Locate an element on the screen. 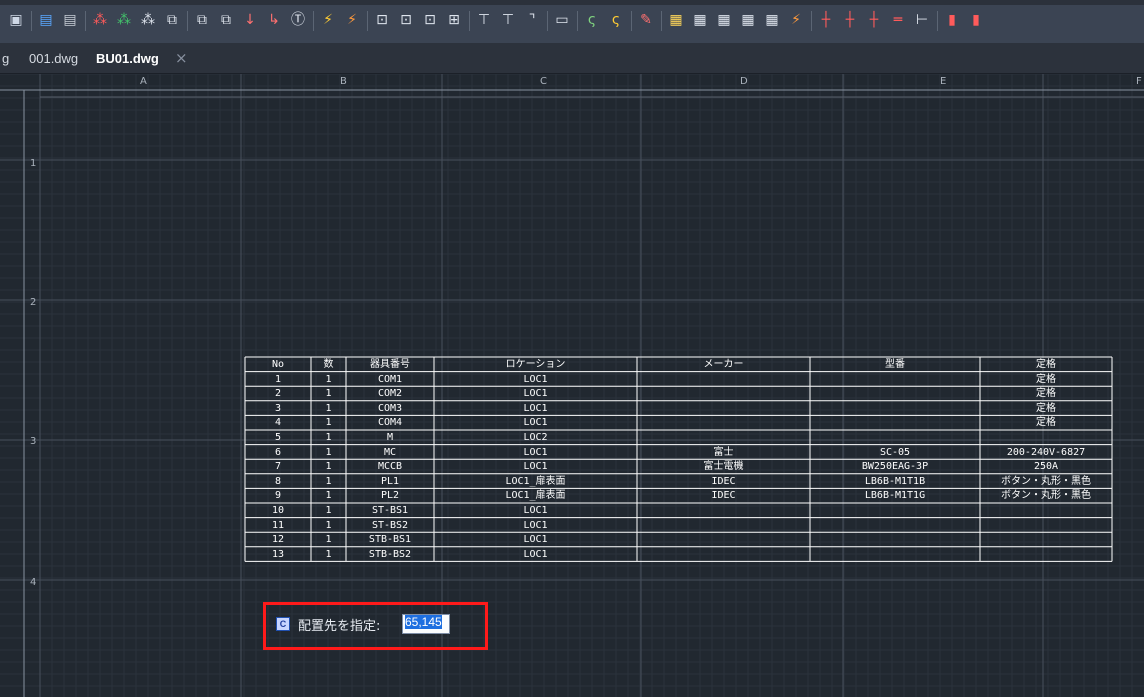  database-icon: ▤ is located at coordinates (46, 20).